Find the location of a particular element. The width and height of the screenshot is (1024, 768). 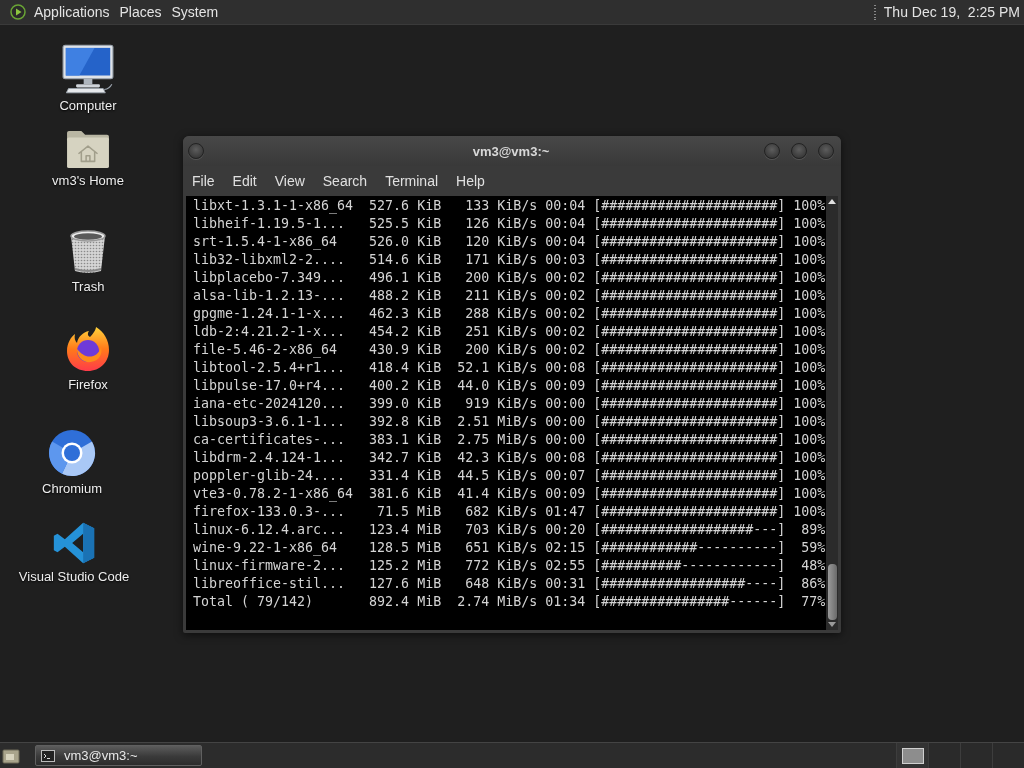

transfer-rate: 919 KiB/s is located at coordinates (501, 404).